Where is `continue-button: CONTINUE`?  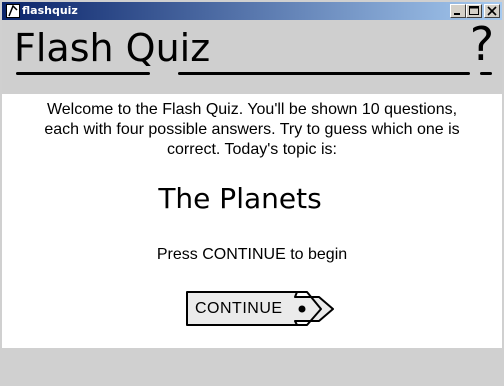
continue-button: CONTINUE is located at coordinates (260, 309).